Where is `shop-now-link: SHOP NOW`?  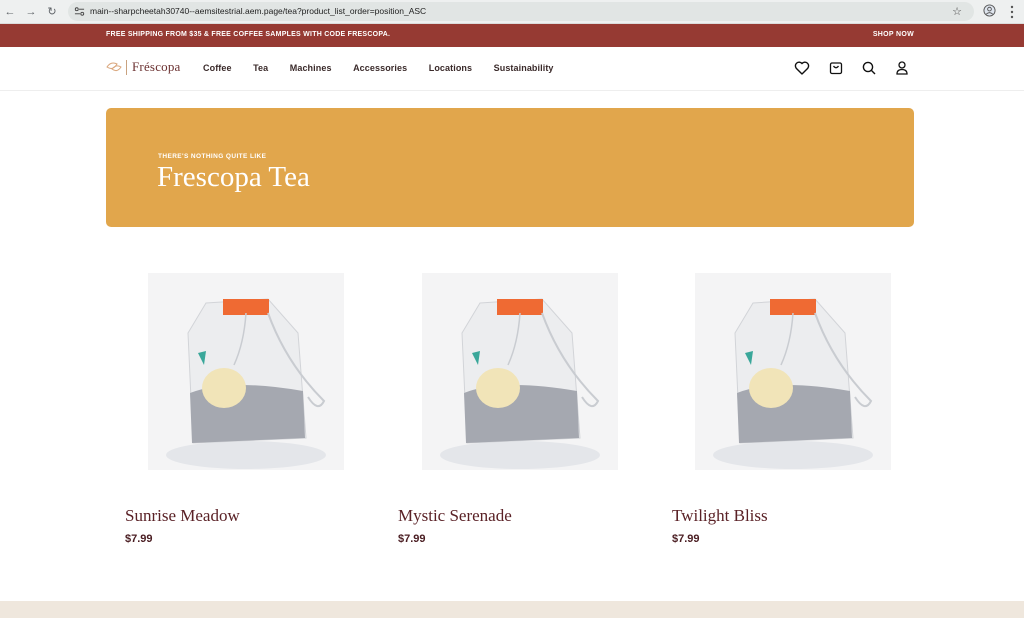 shop-now-link: SHOP NOW is located at coordinates (893, 34).